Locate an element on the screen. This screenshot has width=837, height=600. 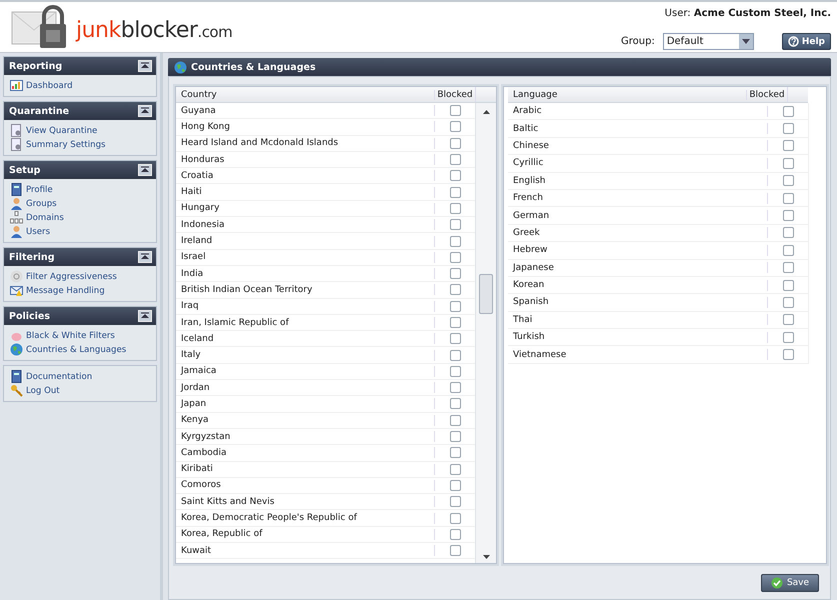
question-icon is located at coordinates (793, 41).